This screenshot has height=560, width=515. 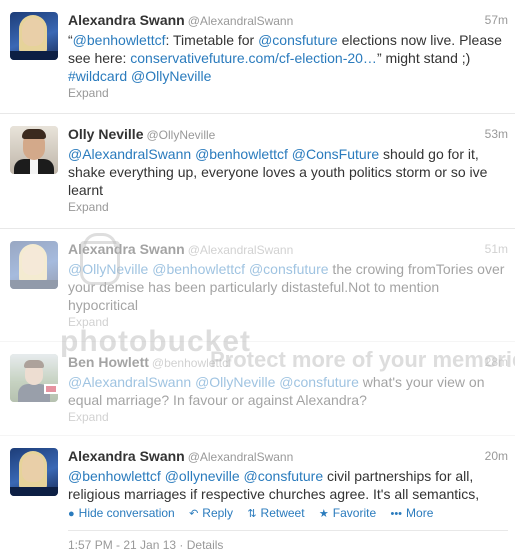 I want to click on favorite-button: ★ Favorite, so click(x=347, y=513).